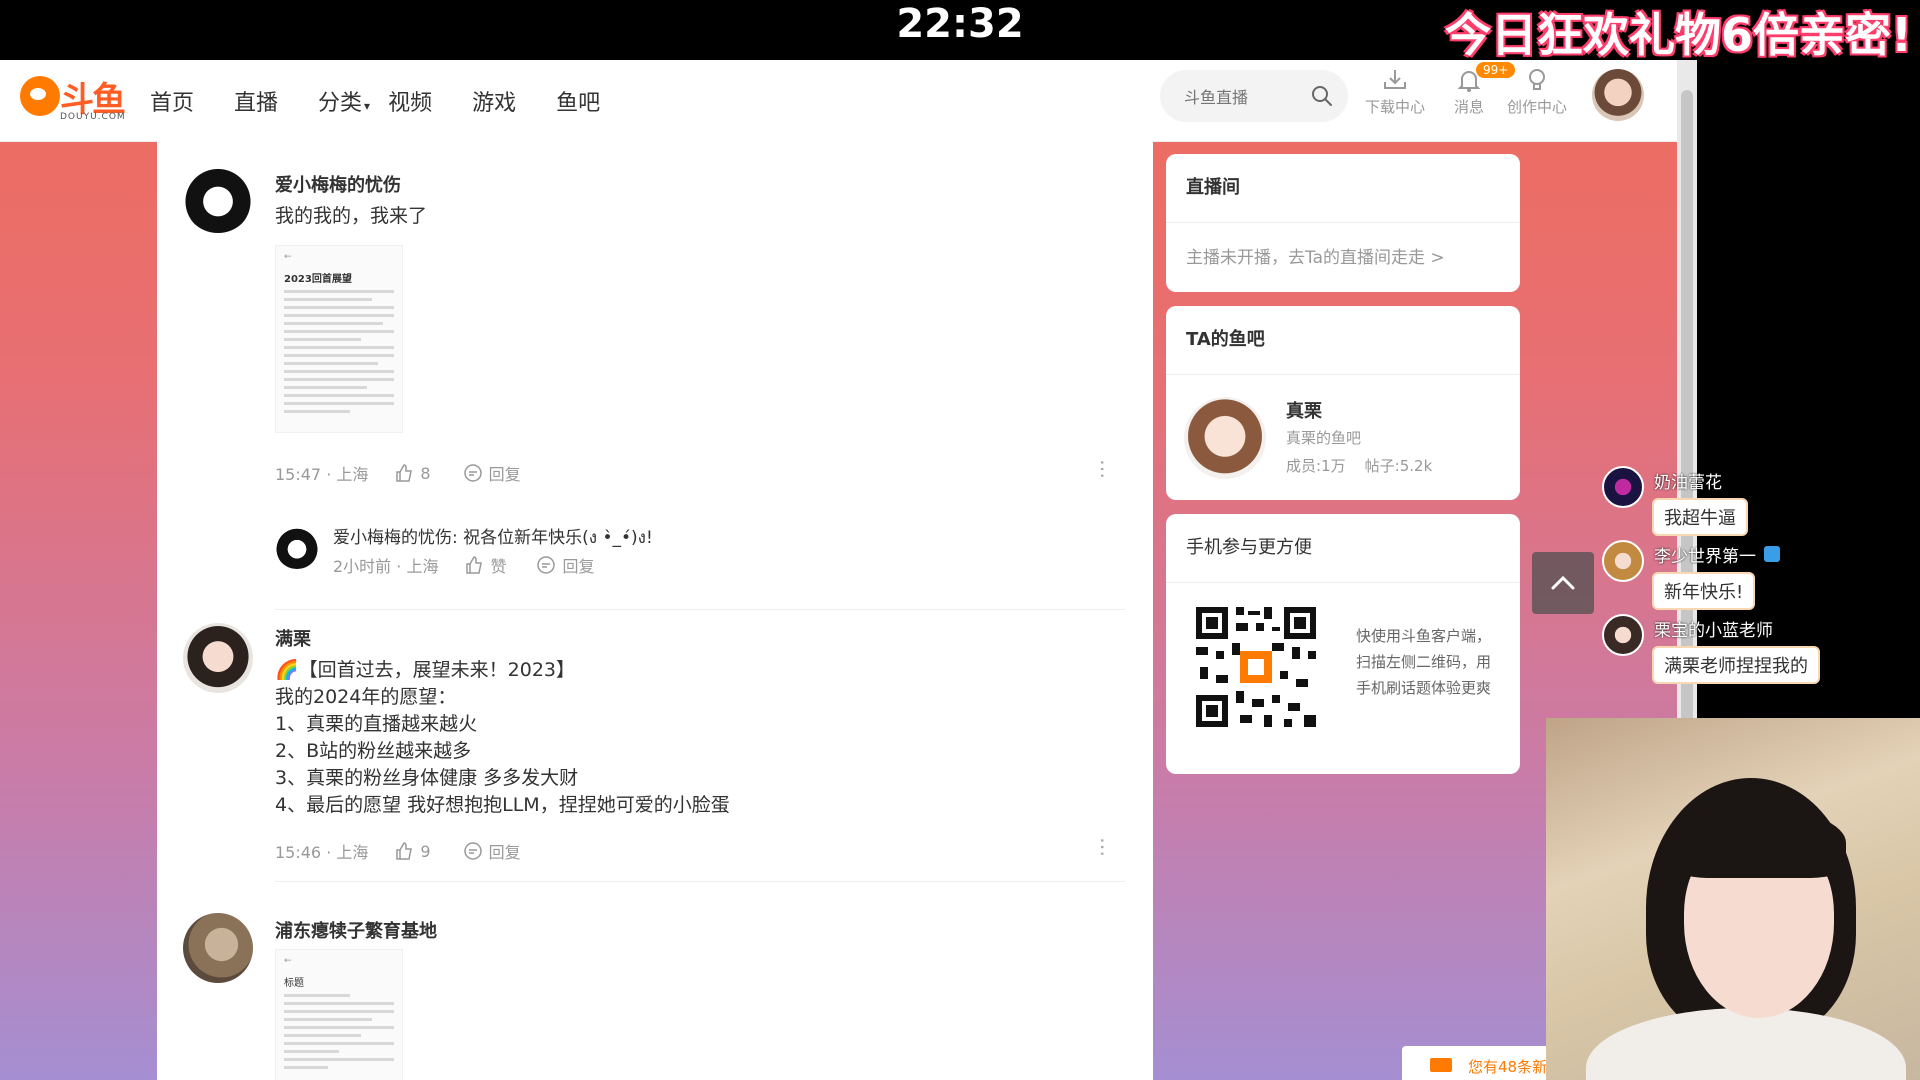  Describe the element at coordinates (1705, 557) in the screenshot. I see `chat-username: 李少世界第一` at that location.